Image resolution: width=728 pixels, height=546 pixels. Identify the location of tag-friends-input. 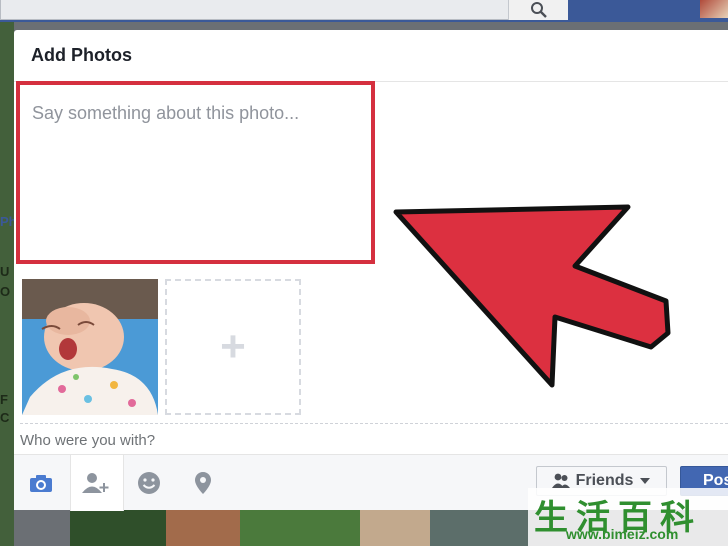
(220, 440).